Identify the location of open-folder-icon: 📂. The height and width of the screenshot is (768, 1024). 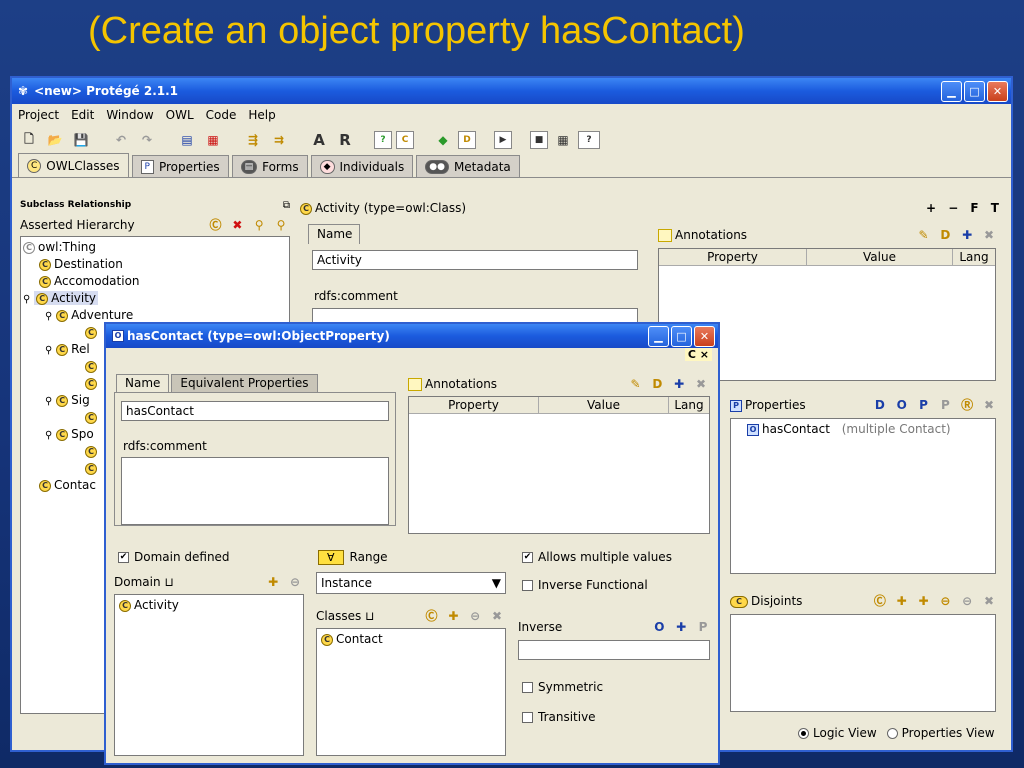
(55, 140).